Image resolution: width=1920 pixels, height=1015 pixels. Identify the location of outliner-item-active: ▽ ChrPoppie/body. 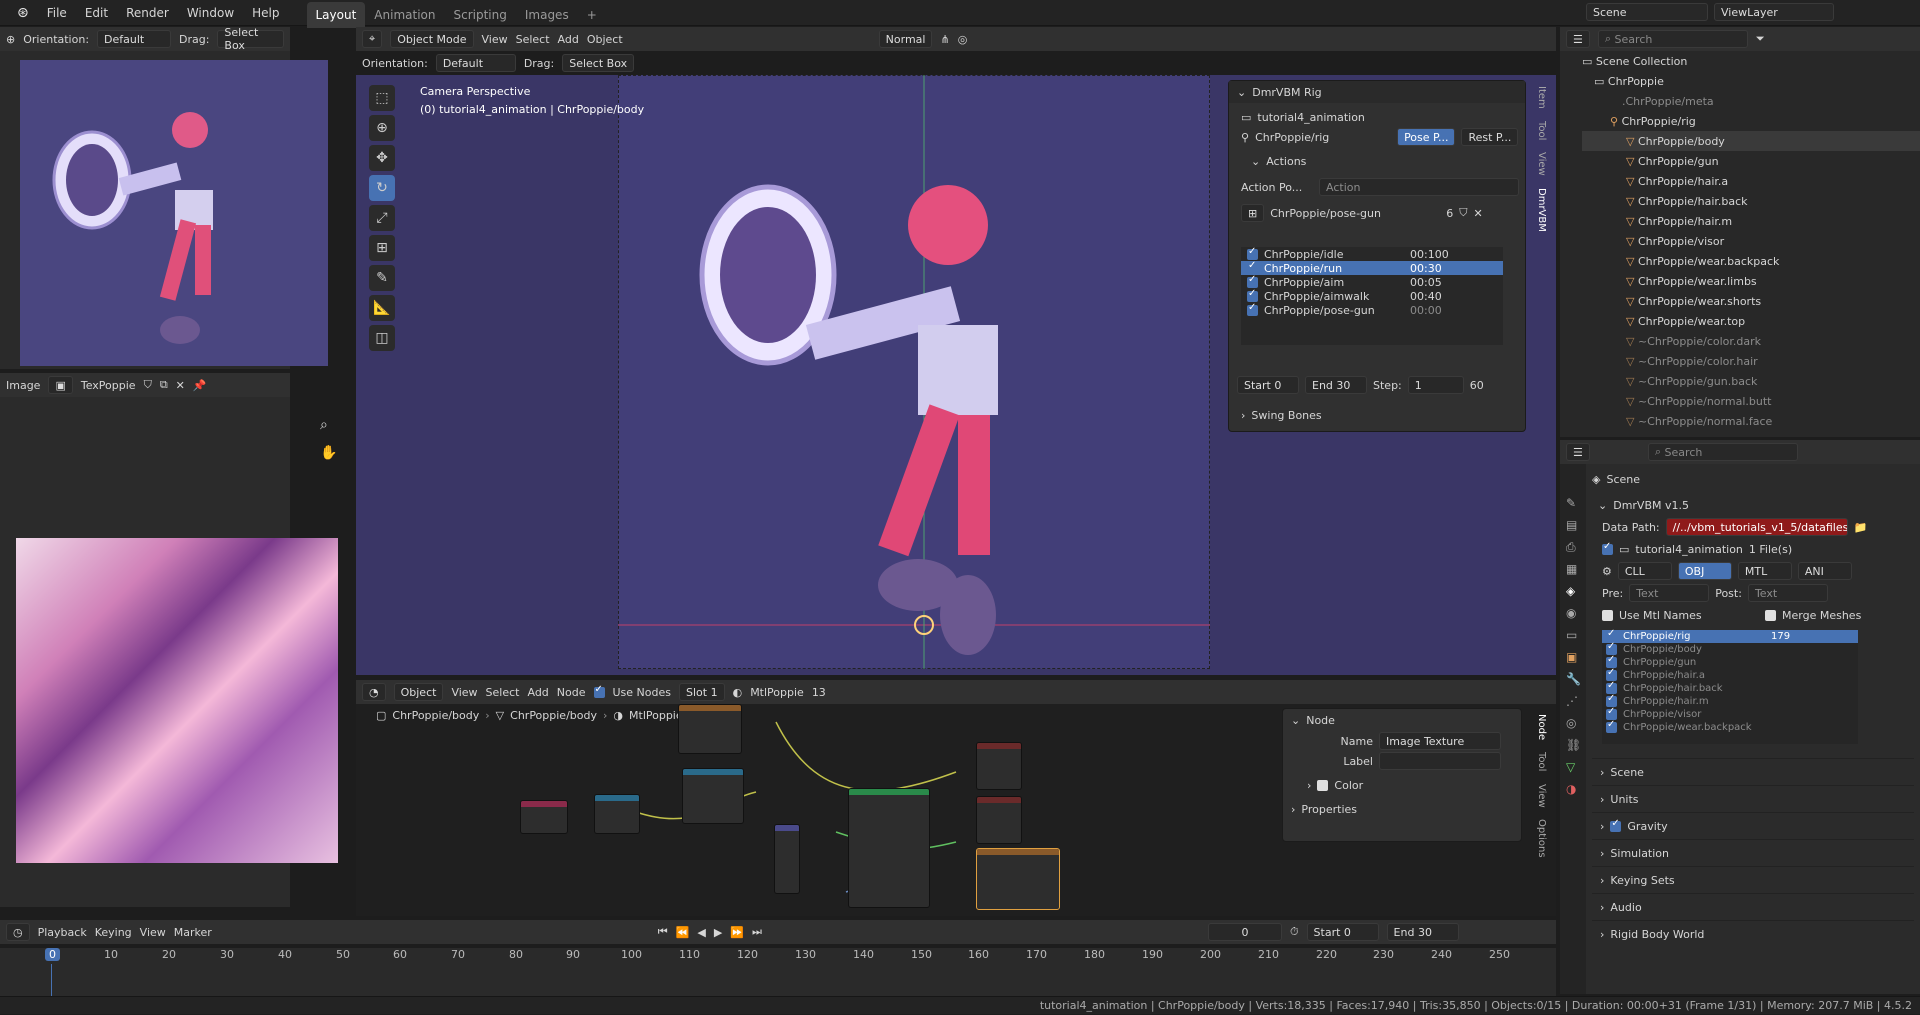
(1751, 141).